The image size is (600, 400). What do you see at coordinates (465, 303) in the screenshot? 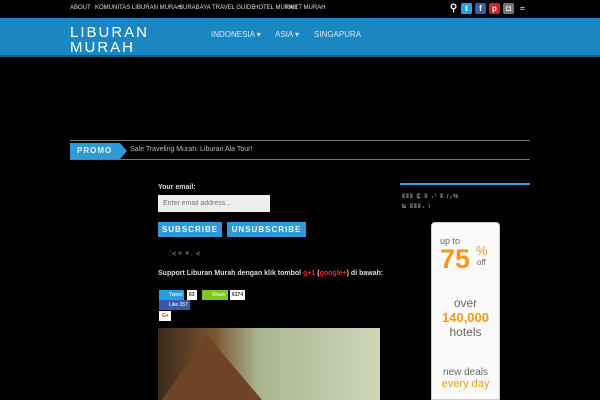
I see `ad-over: over` at bounding box center [465, 303].